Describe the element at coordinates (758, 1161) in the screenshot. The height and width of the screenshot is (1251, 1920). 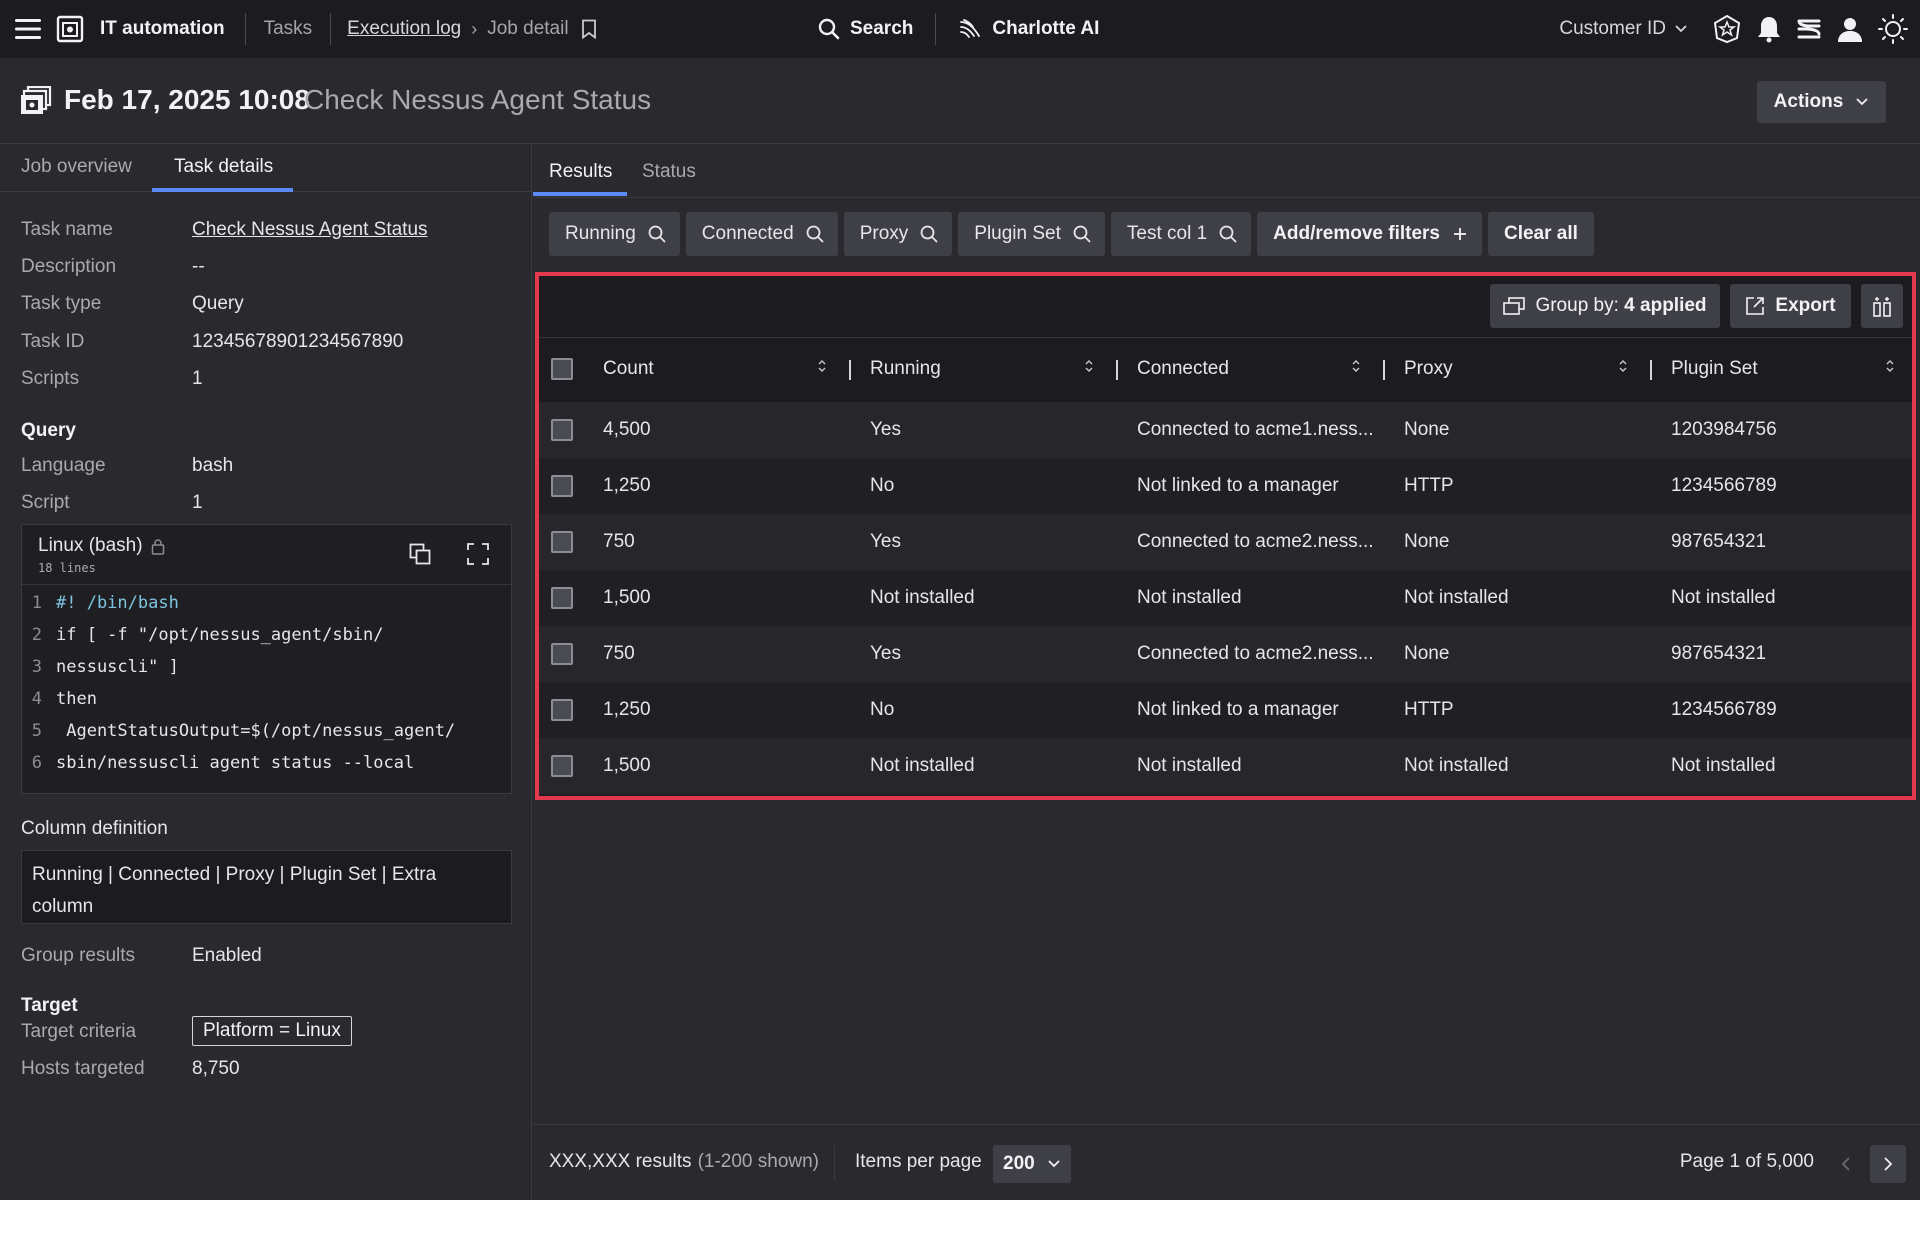
I see `results-shown: (1-200 shown)` at that location.